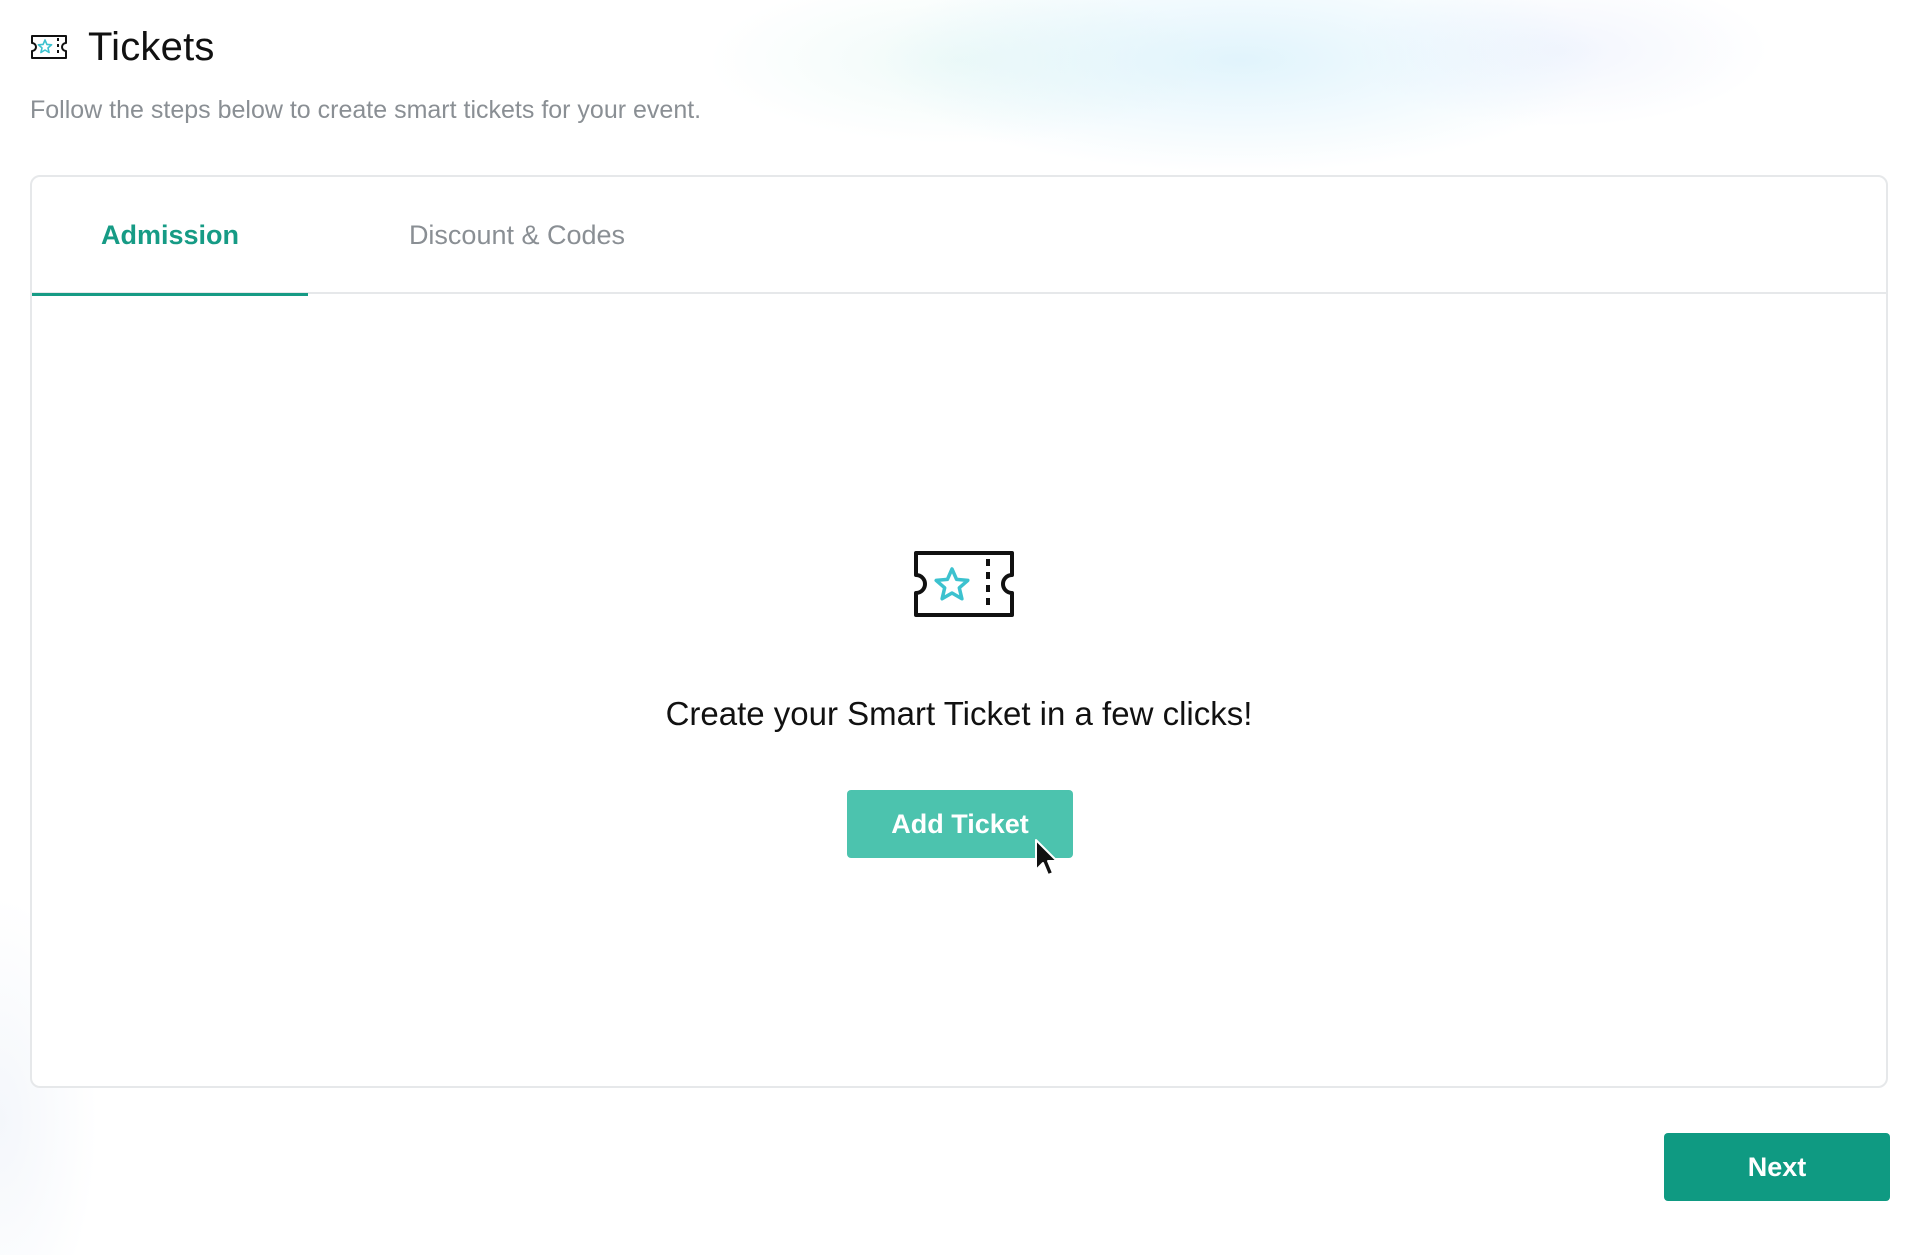 The height and width of the screenshot is (1255, 1922). I want to click on next-button: Next, so click(1777, 1167).